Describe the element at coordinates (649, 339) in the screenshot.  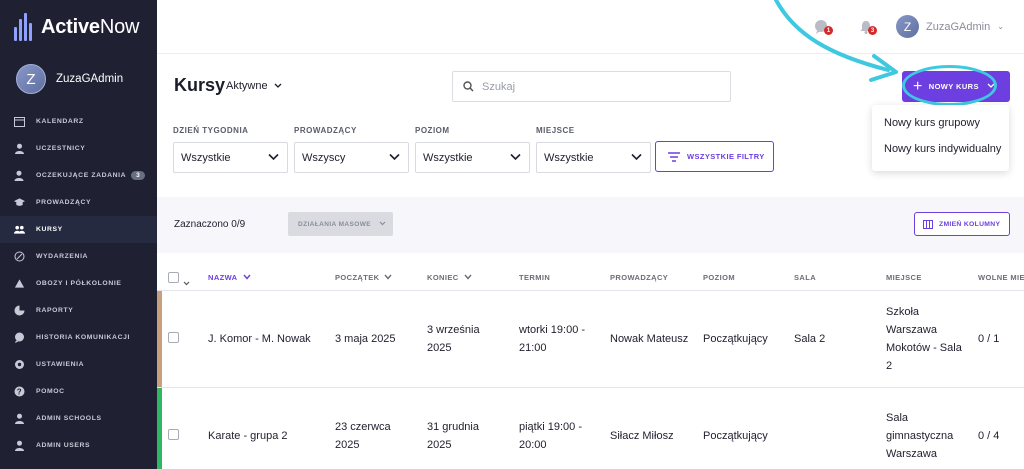
I see `table-cell-instructor: Nowak Mateusz` at that location.